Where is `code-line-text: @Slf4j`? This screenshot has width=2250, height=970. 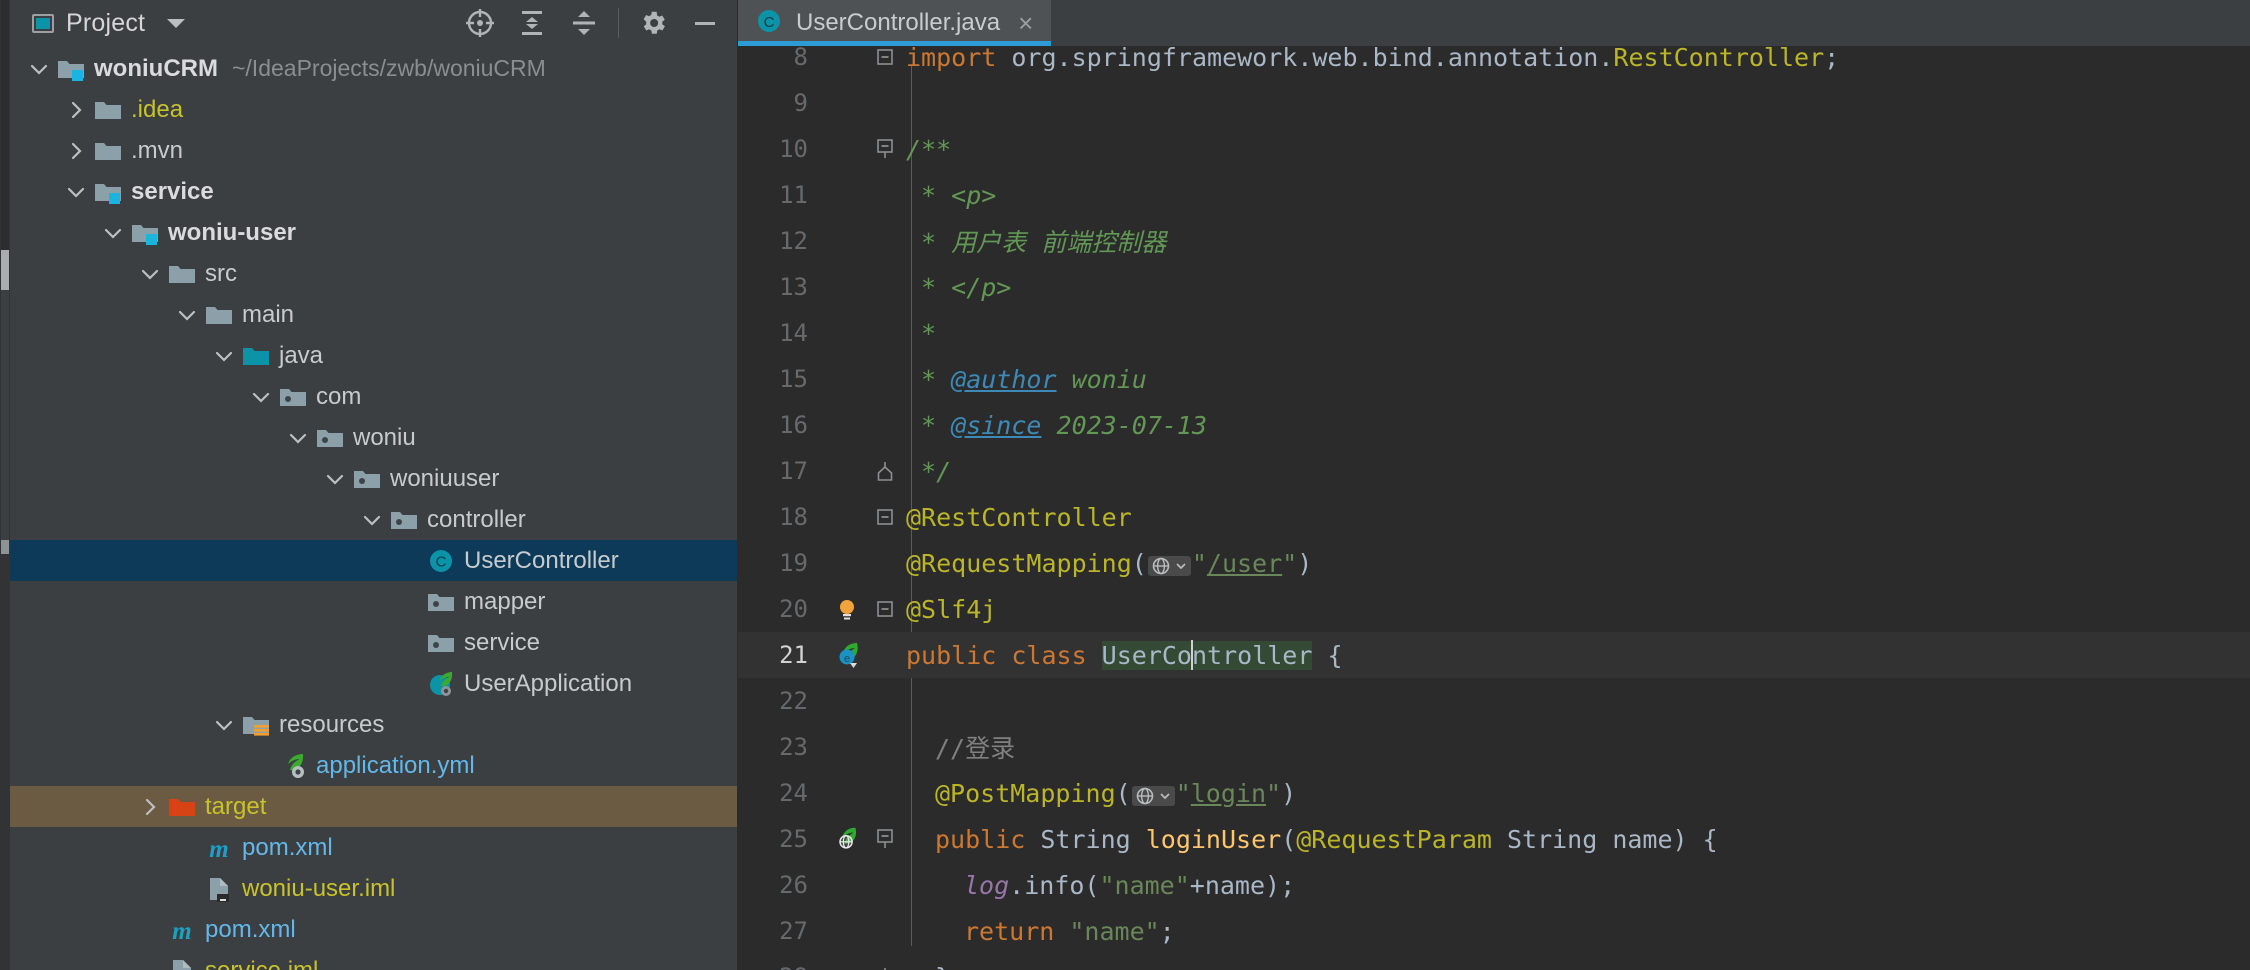
code-line-text: @Slf4j is located at coordinates (951, 609).